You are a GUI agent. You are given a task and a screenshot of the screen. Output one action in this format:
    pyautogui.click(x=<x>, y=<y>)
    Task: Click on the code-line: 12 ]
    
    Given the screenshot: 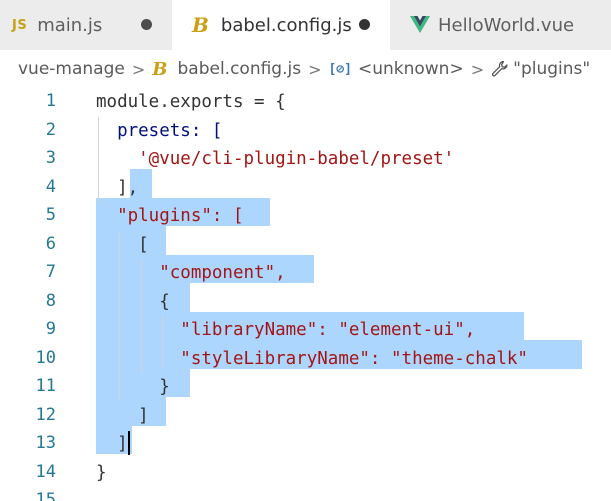 What is the action you would take?
    pyautogui.click(x=305, y=416)
    